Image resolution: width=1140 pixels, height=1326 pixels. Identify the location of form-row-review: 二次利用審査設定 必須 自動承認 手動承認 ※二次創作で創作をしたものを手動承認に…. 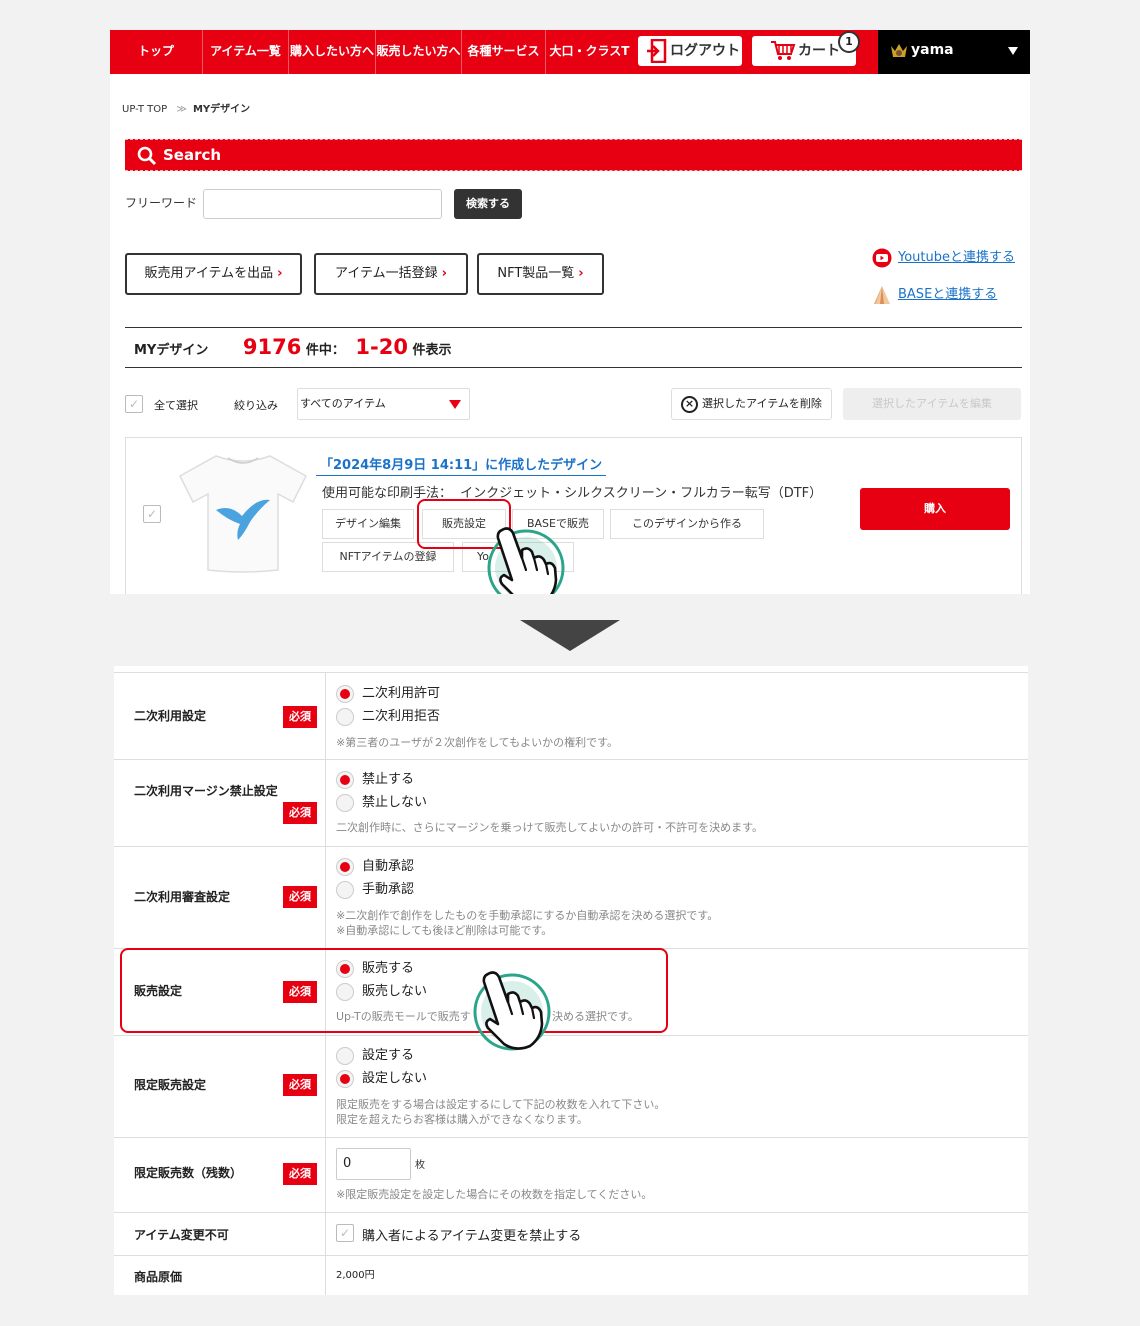
(571, 898).